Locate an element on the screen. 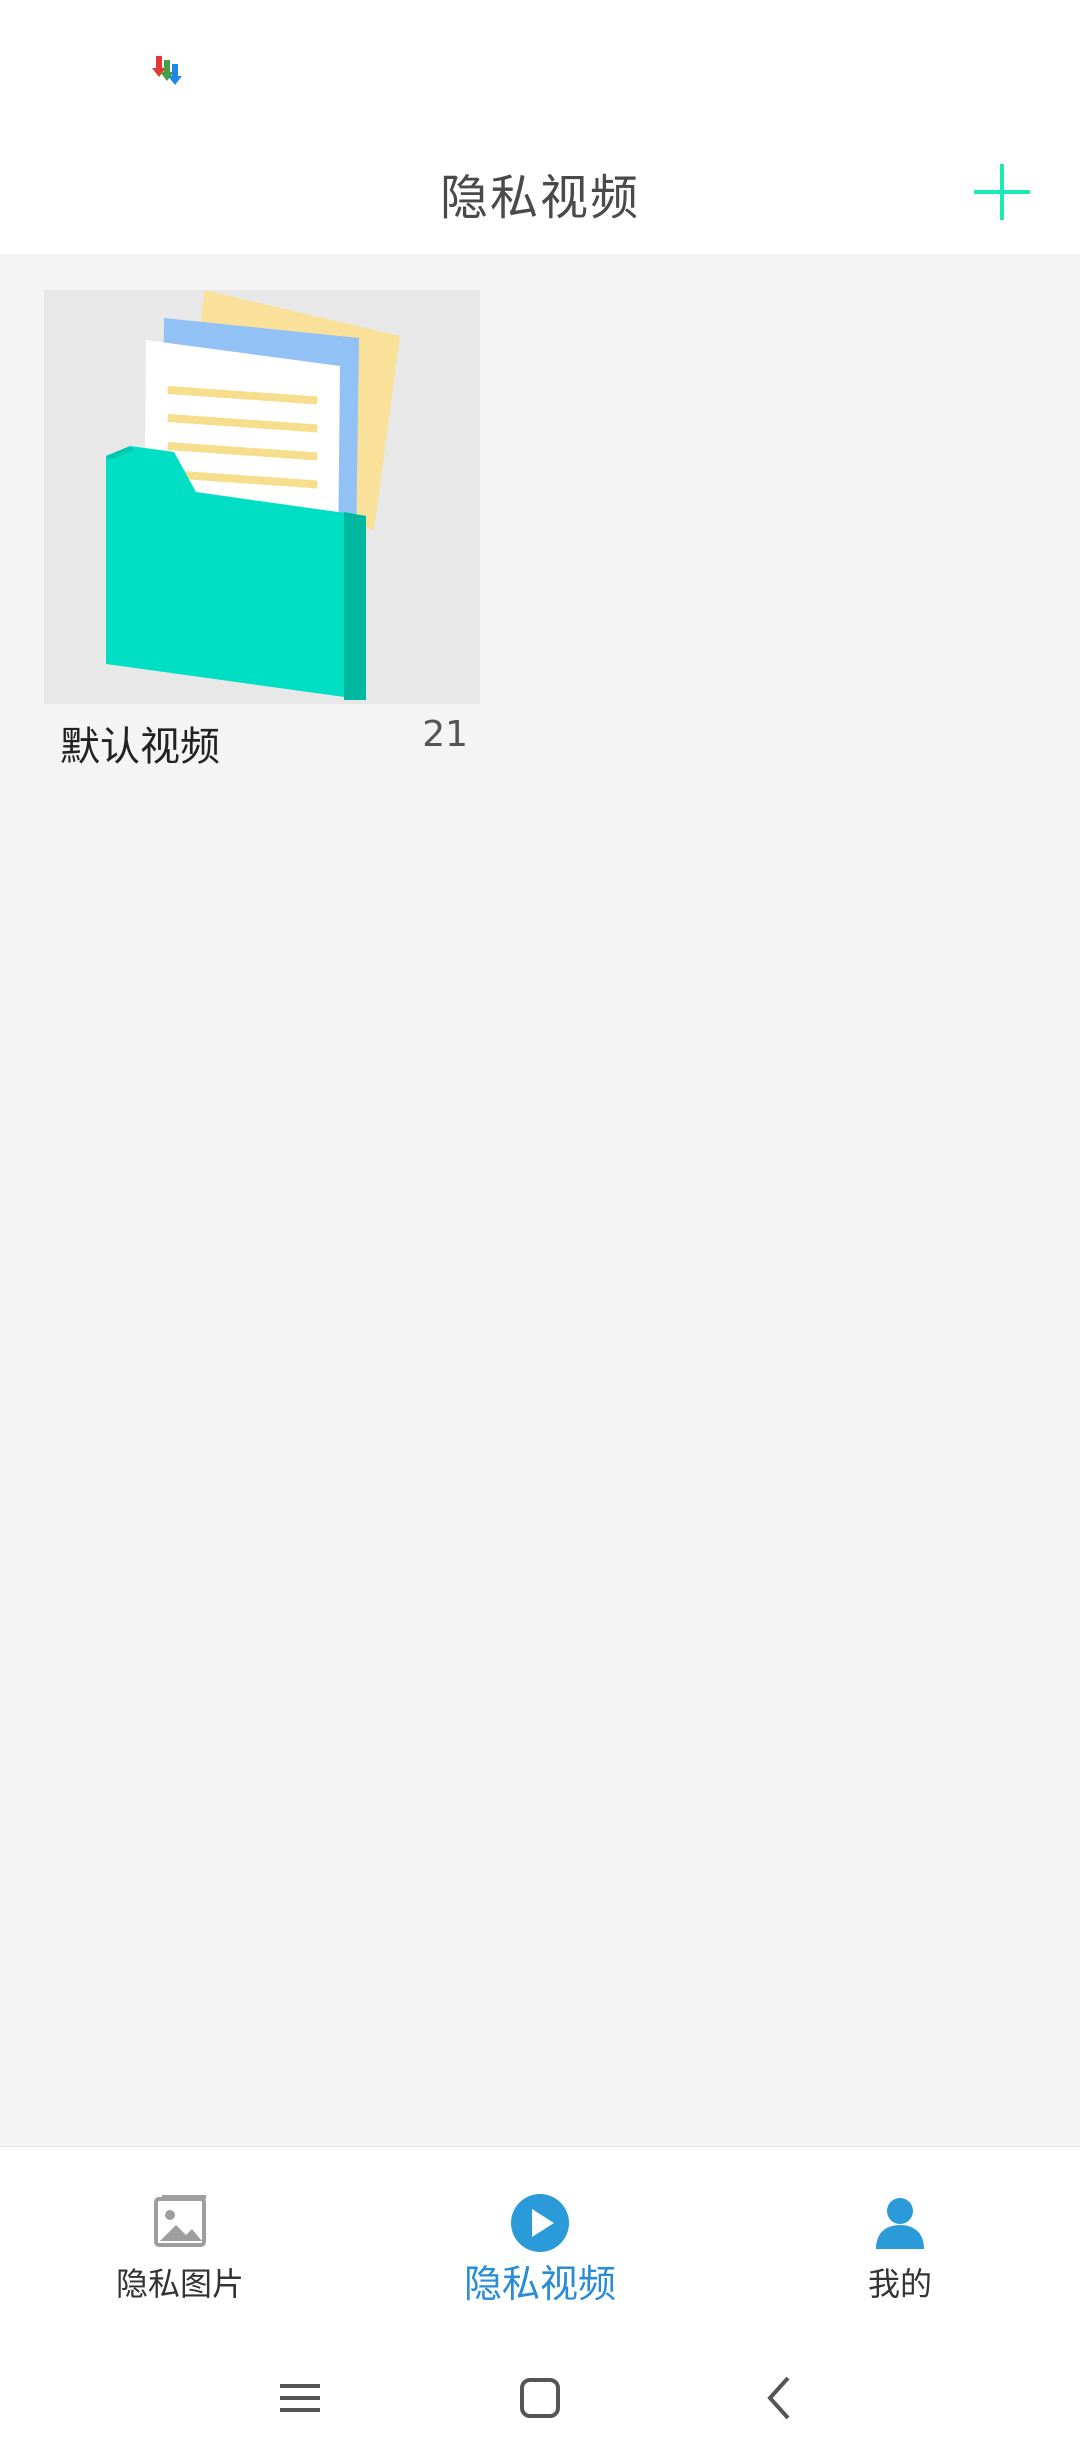 This screenshot has width=1080, height=2460. header: 隐私视频 is located at coordinates (540, 192).